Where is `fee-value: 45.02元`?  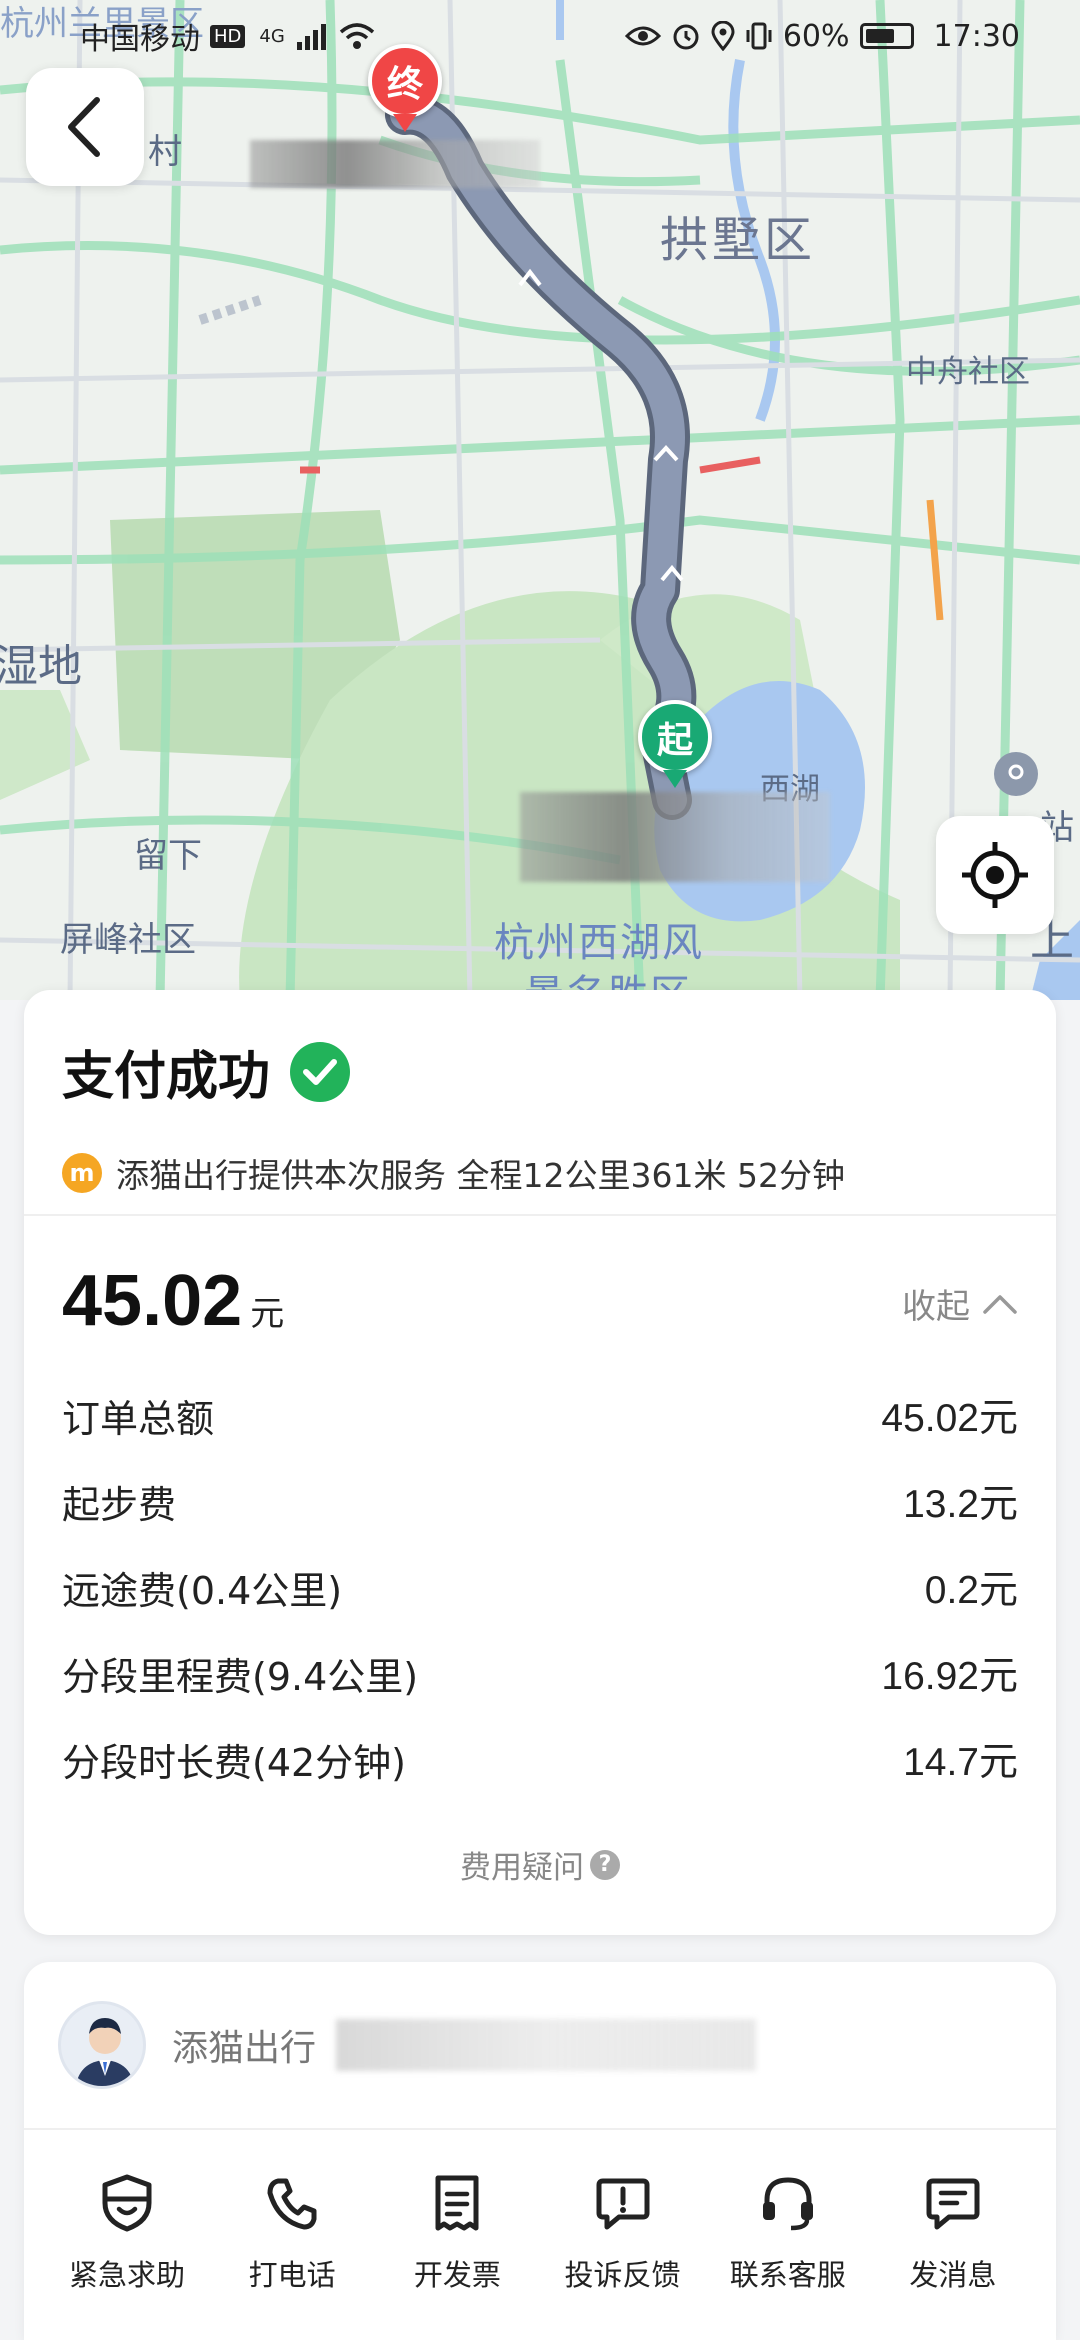 fee-value: 45.02元 is located at coordinates (949, 1418).